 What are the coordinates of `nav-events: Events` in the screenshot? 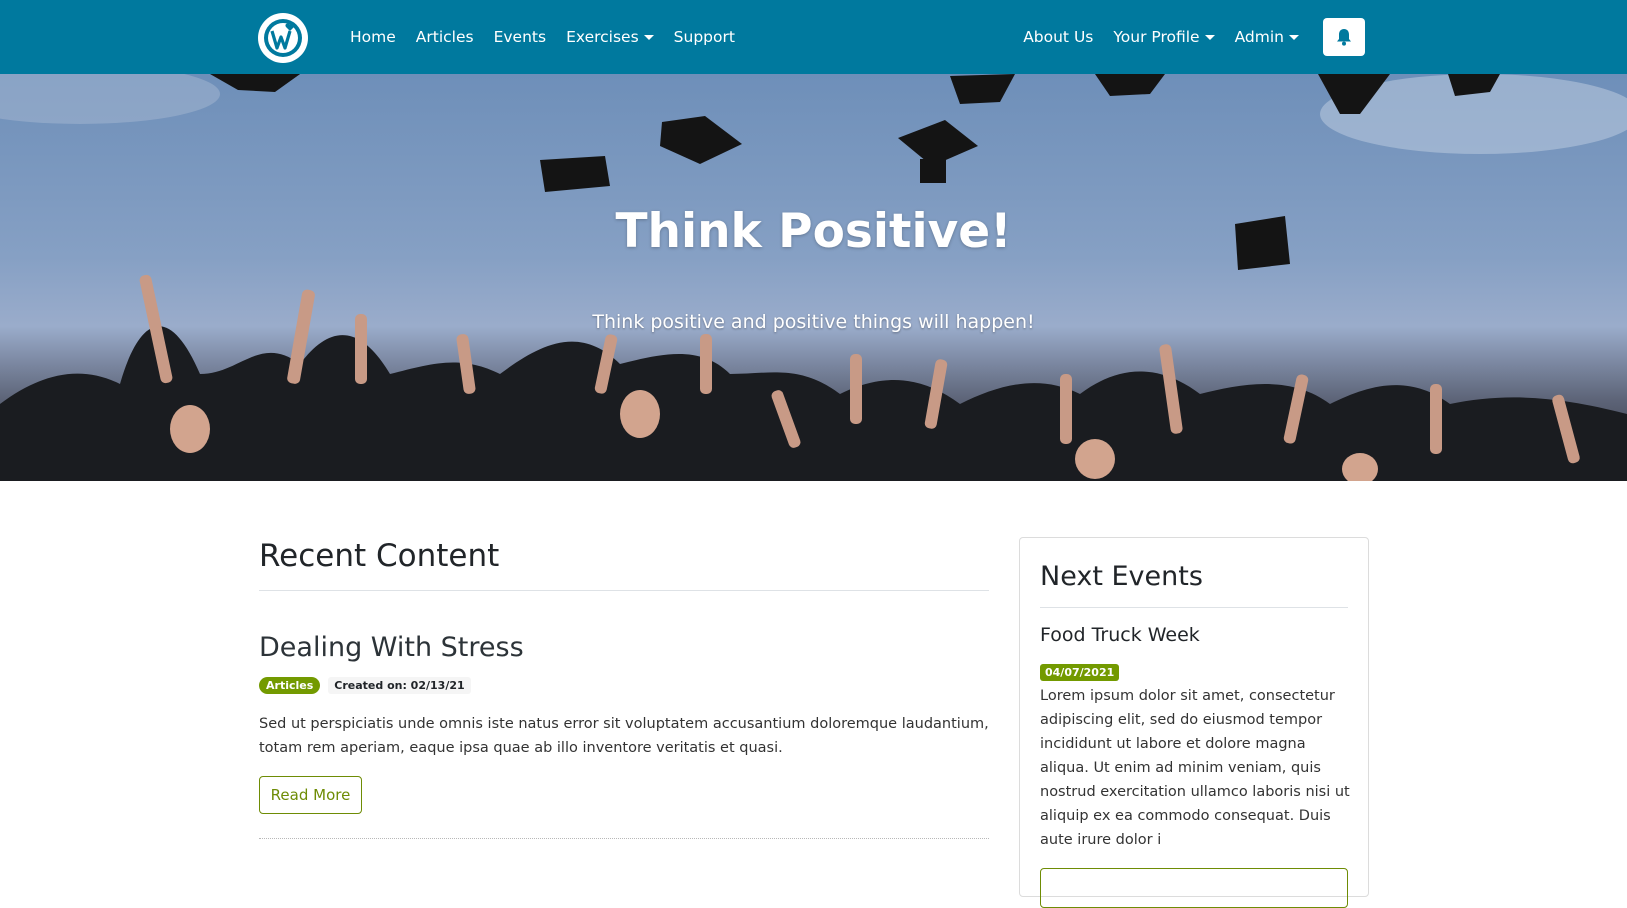 It's located at (520, 37).